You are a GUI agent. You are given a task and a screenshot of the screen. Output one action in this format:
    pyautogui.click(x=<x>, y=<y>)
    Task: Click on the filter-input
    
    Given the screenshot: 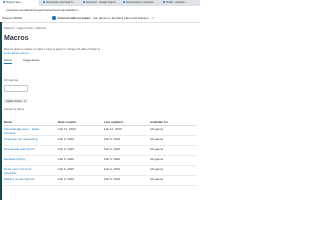 What is the action you would take?
    pyautogui.click(x=16, y=88)
    